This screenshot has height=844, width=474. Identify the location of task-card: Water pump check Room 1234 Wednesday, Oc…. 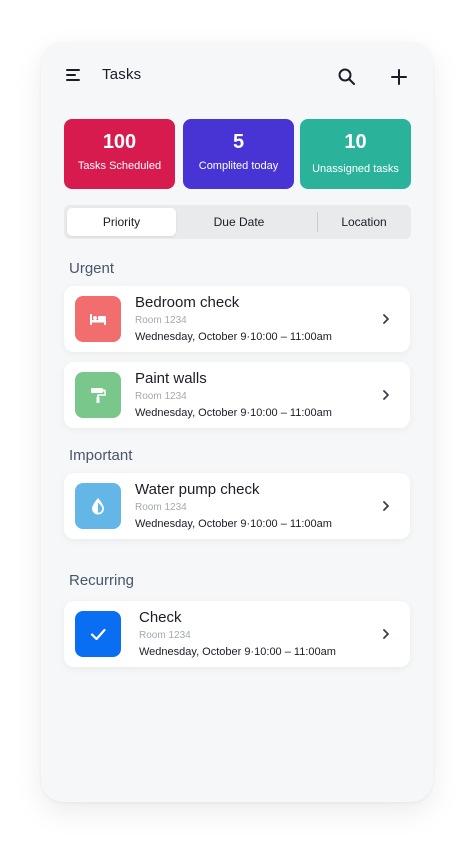
(237, 506).